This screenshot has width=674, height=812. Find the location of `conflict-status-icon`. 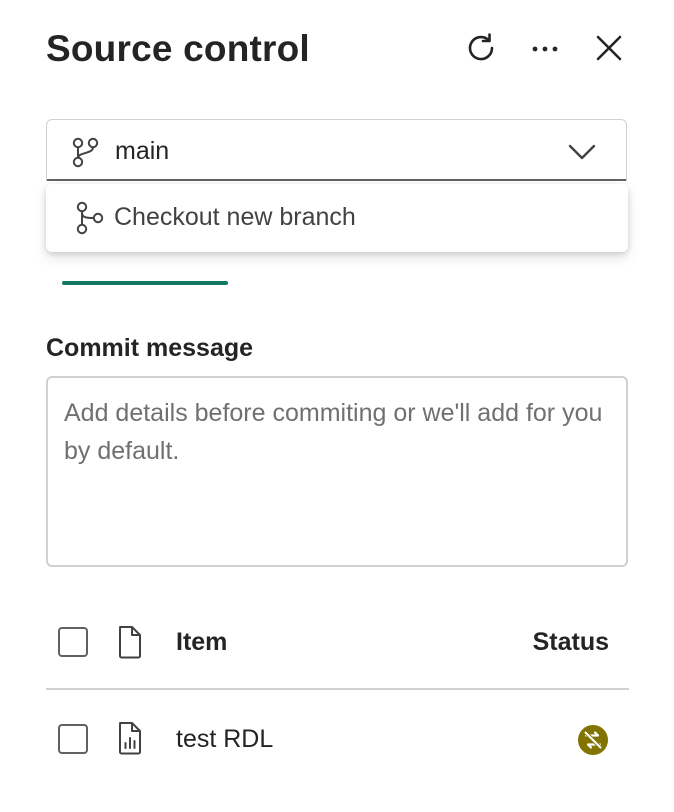

conflict-status-icon is located at coordinates (593, 740).